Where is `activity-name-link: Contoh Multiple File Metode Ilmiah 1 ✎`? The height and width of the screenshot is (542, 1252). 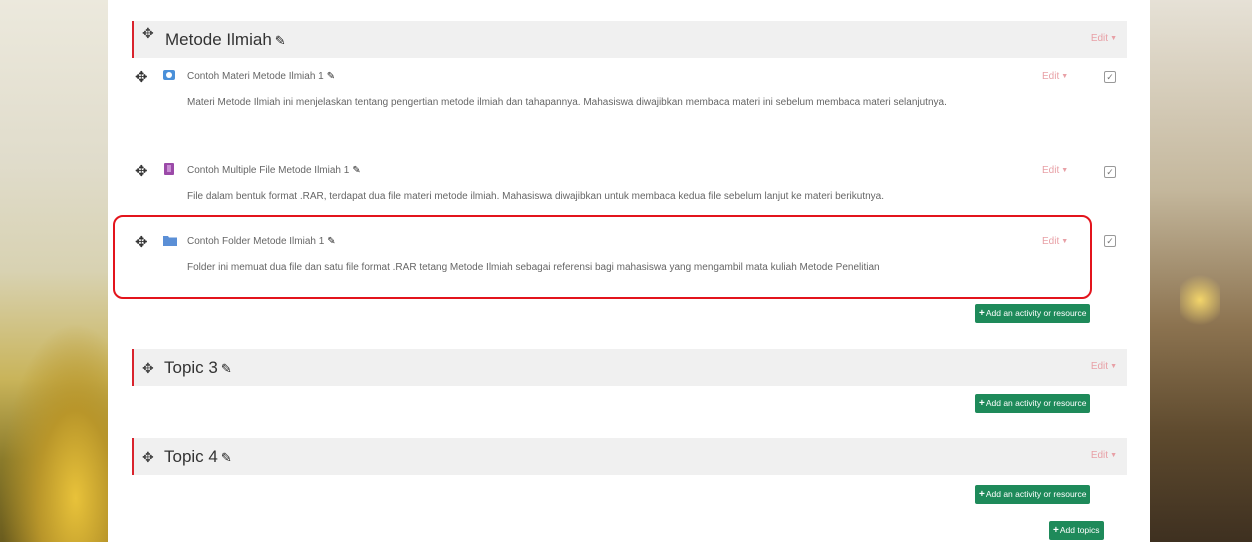
activity-name-link: Contoh Multiple File Metode Ilmiah 1 ✎ is located at coordinates (274, 170).